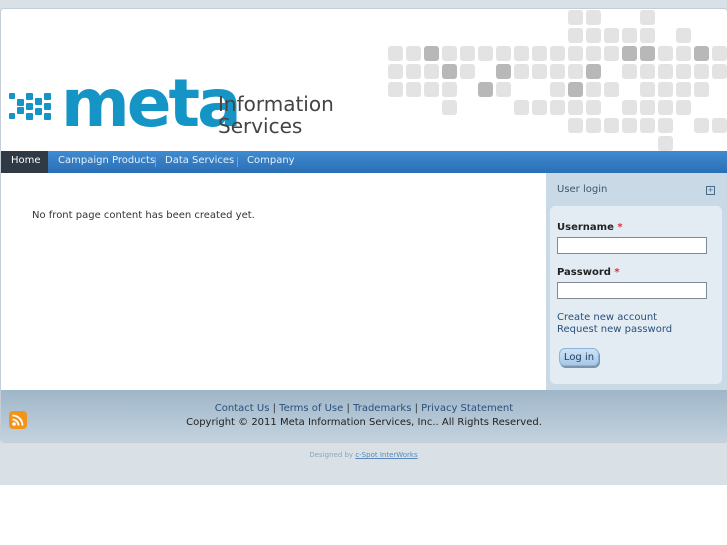  Describe the element at coordinates (632, 290) in the screenshot. I see `password-field` at that location.